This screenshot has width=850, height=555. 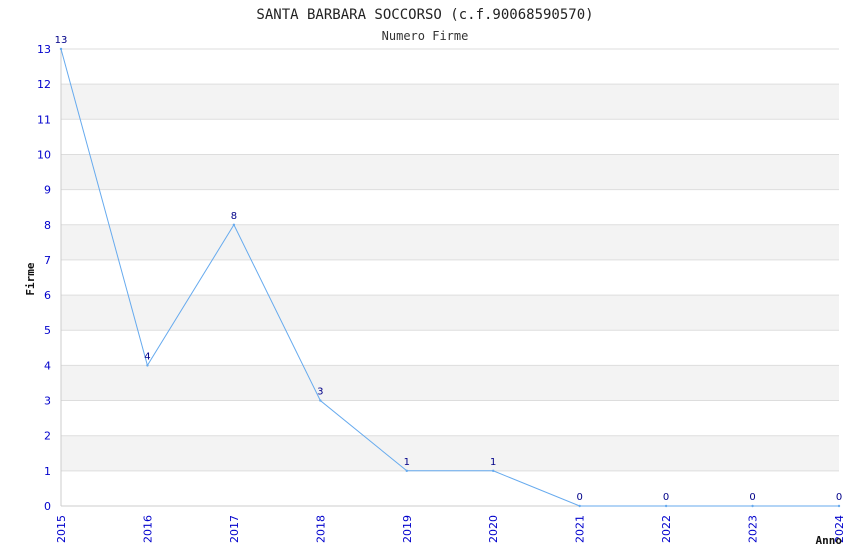 What do you see at coordinates (493, 529) in the screenshot?
I see `x-tick-label: 2020` at bounding box center [493, 529].